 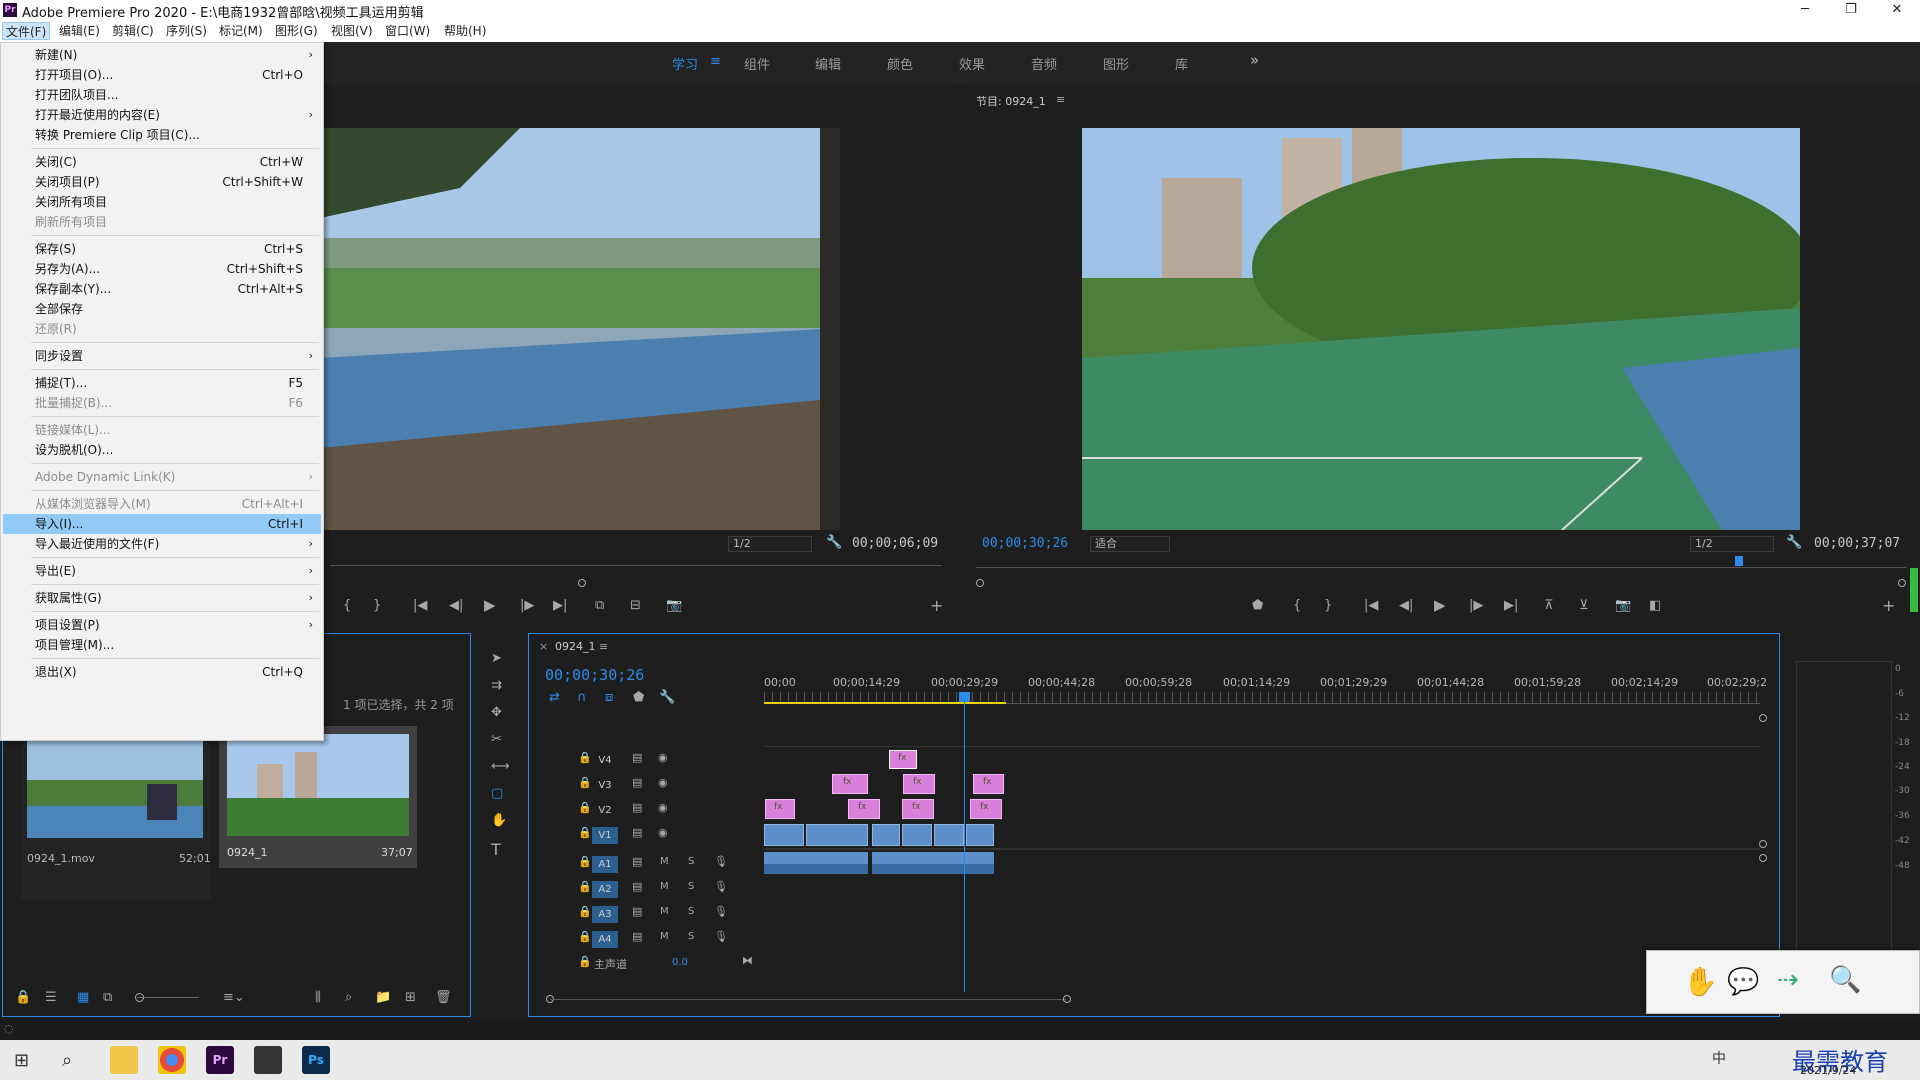 I want to click on go-to-edge-icon: ⧓, so click(x=747, y=960).